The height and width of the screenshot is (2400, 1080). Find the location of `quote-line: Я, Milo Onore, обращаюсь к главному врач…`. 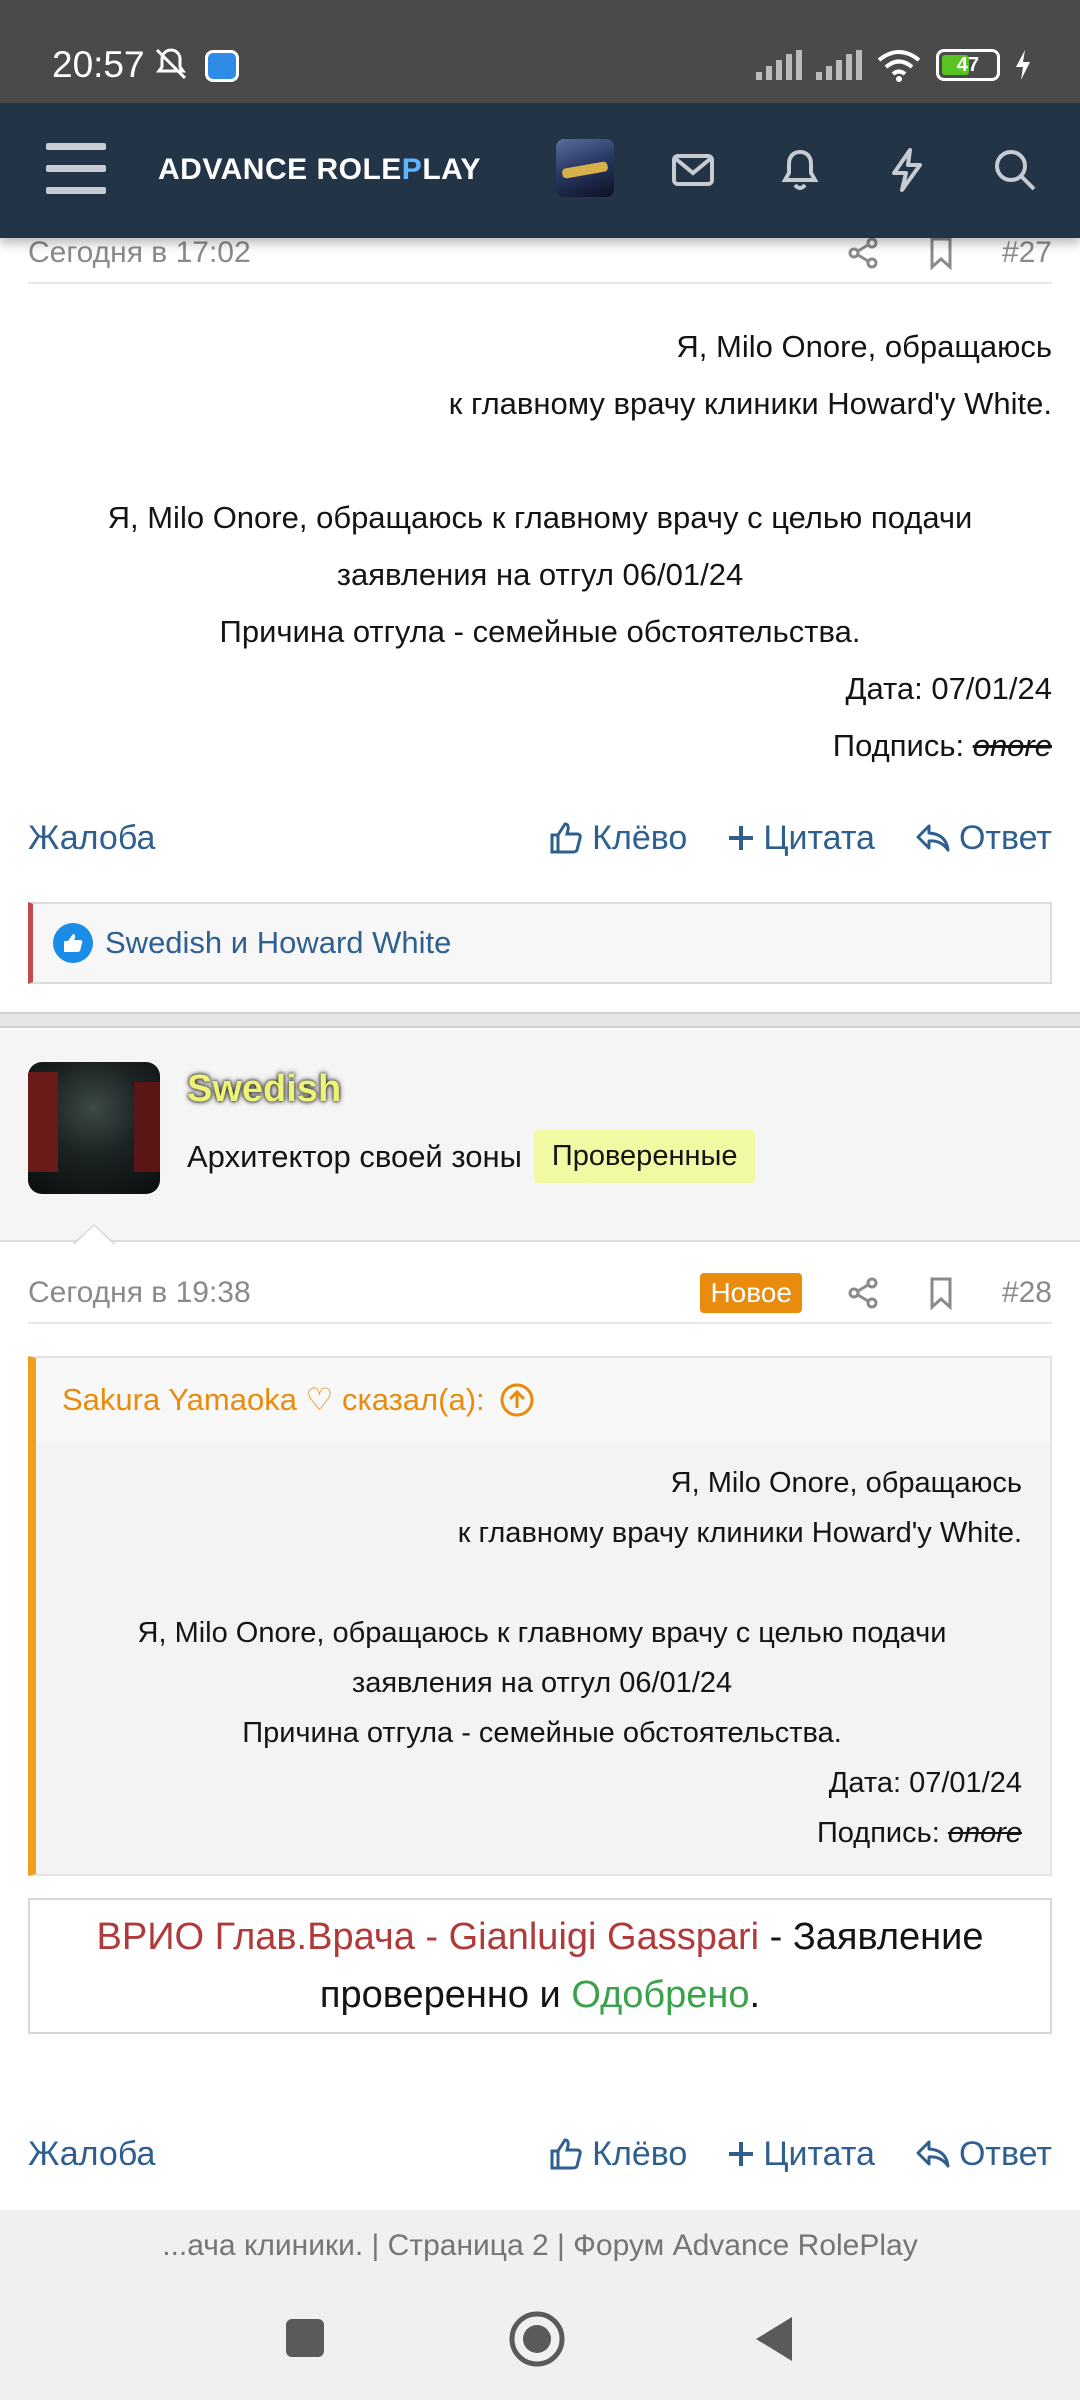

quote-line: Я, Milo Onore, обращаюсь к главному врач… is located at coordinates (542, 1633).